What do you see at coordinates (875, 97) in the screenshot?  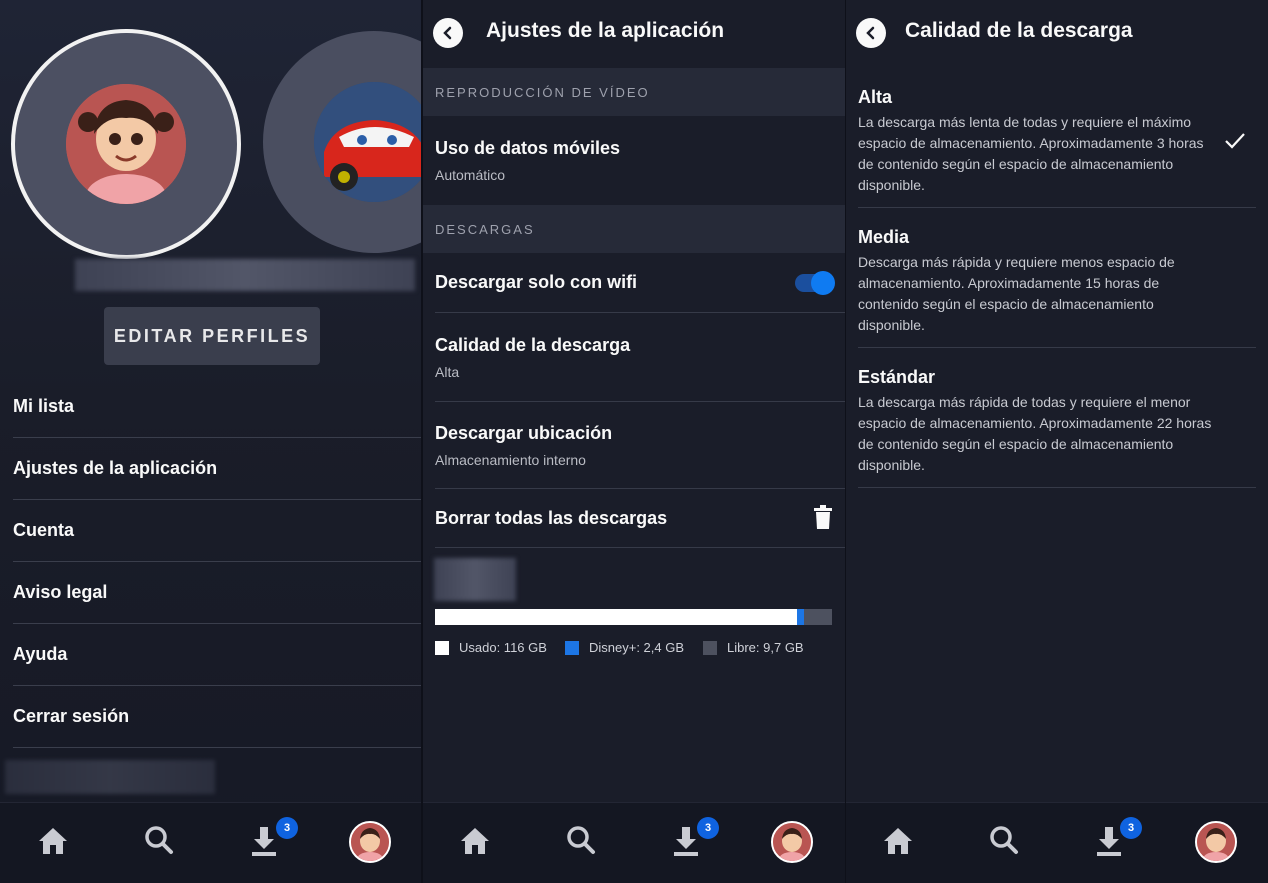 I see `option-title: Alta` at bounding box center [875, 97].